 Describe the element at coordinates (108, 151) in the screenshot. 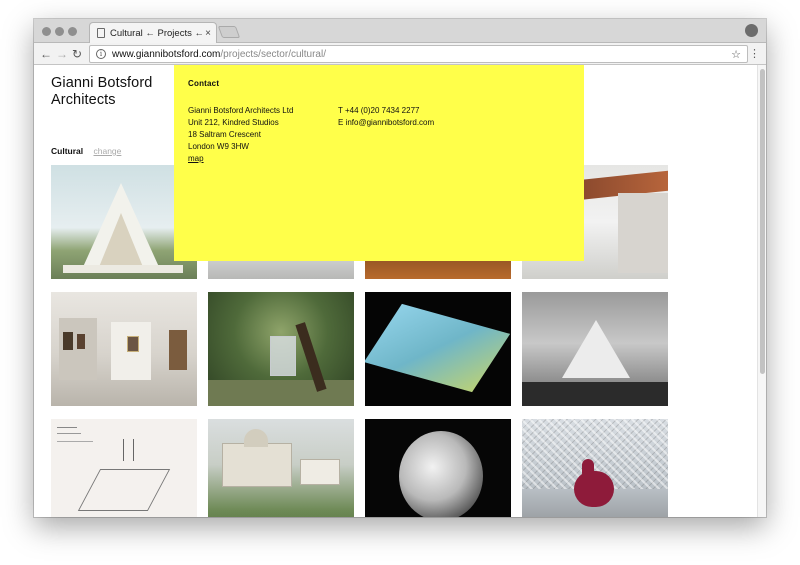

I see `change-sector-link: change` at that location.